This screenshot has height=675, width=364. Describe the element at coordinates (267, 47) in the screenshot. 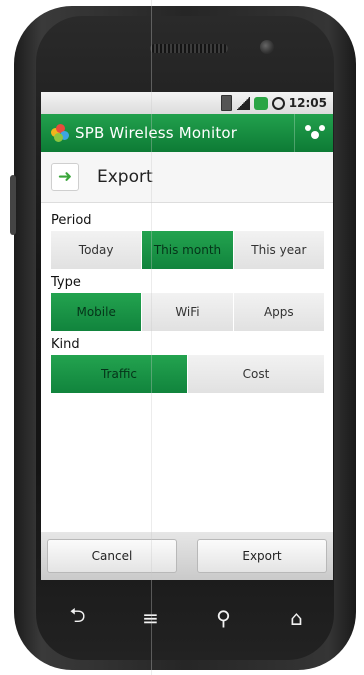

I see `front-camera` at that location.